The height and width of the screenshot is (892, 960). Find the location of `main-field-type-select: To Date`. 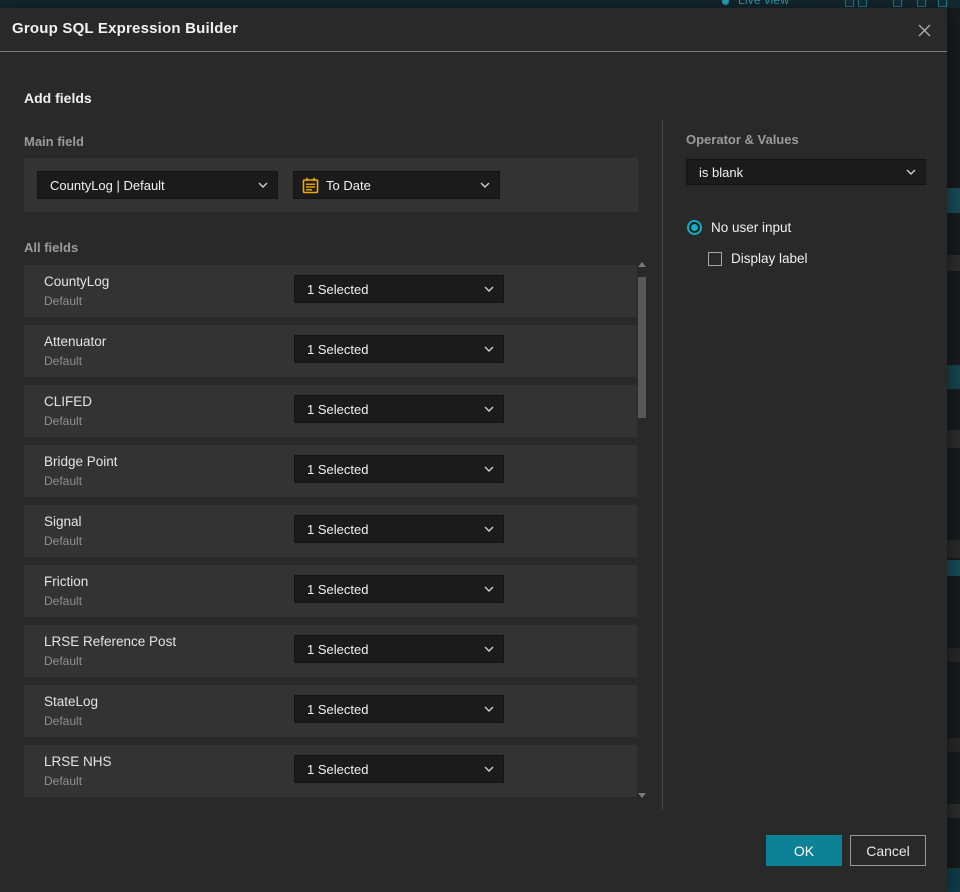

main-field-type-select: To Date is located at coordinates (396, 185).